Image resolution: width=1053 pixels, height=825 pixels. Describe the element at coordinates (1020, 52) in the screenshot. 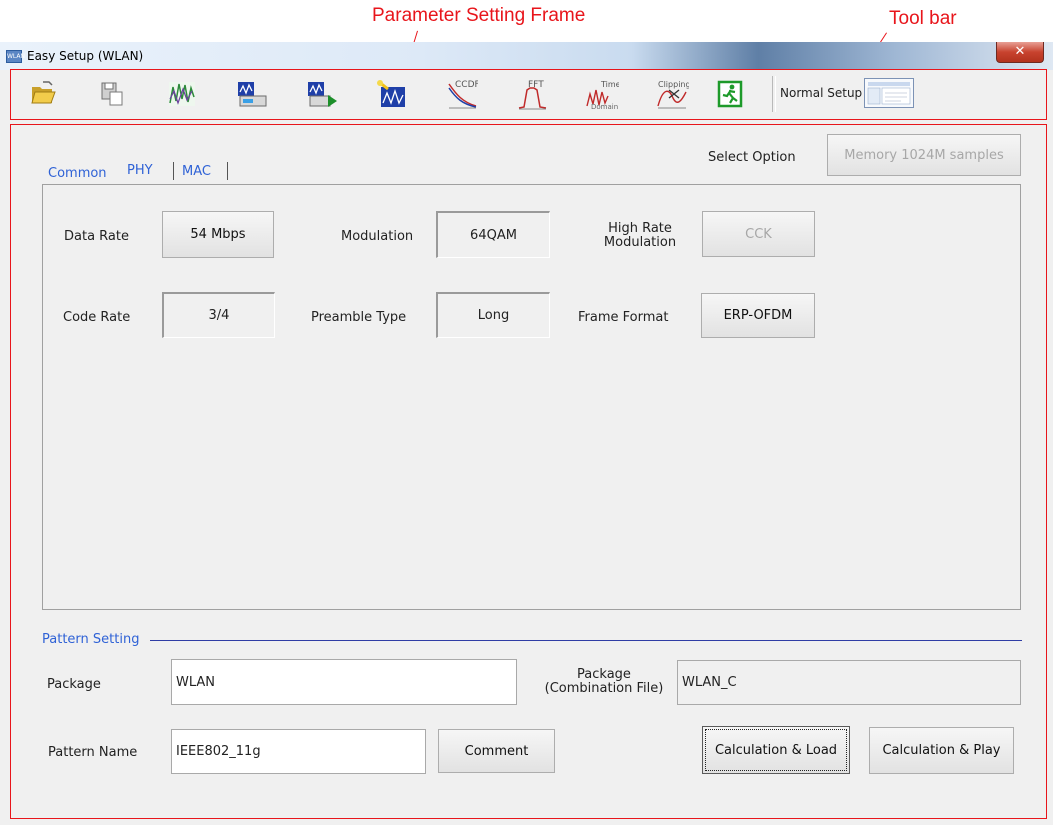

I see `close-button: ✕` at that location.